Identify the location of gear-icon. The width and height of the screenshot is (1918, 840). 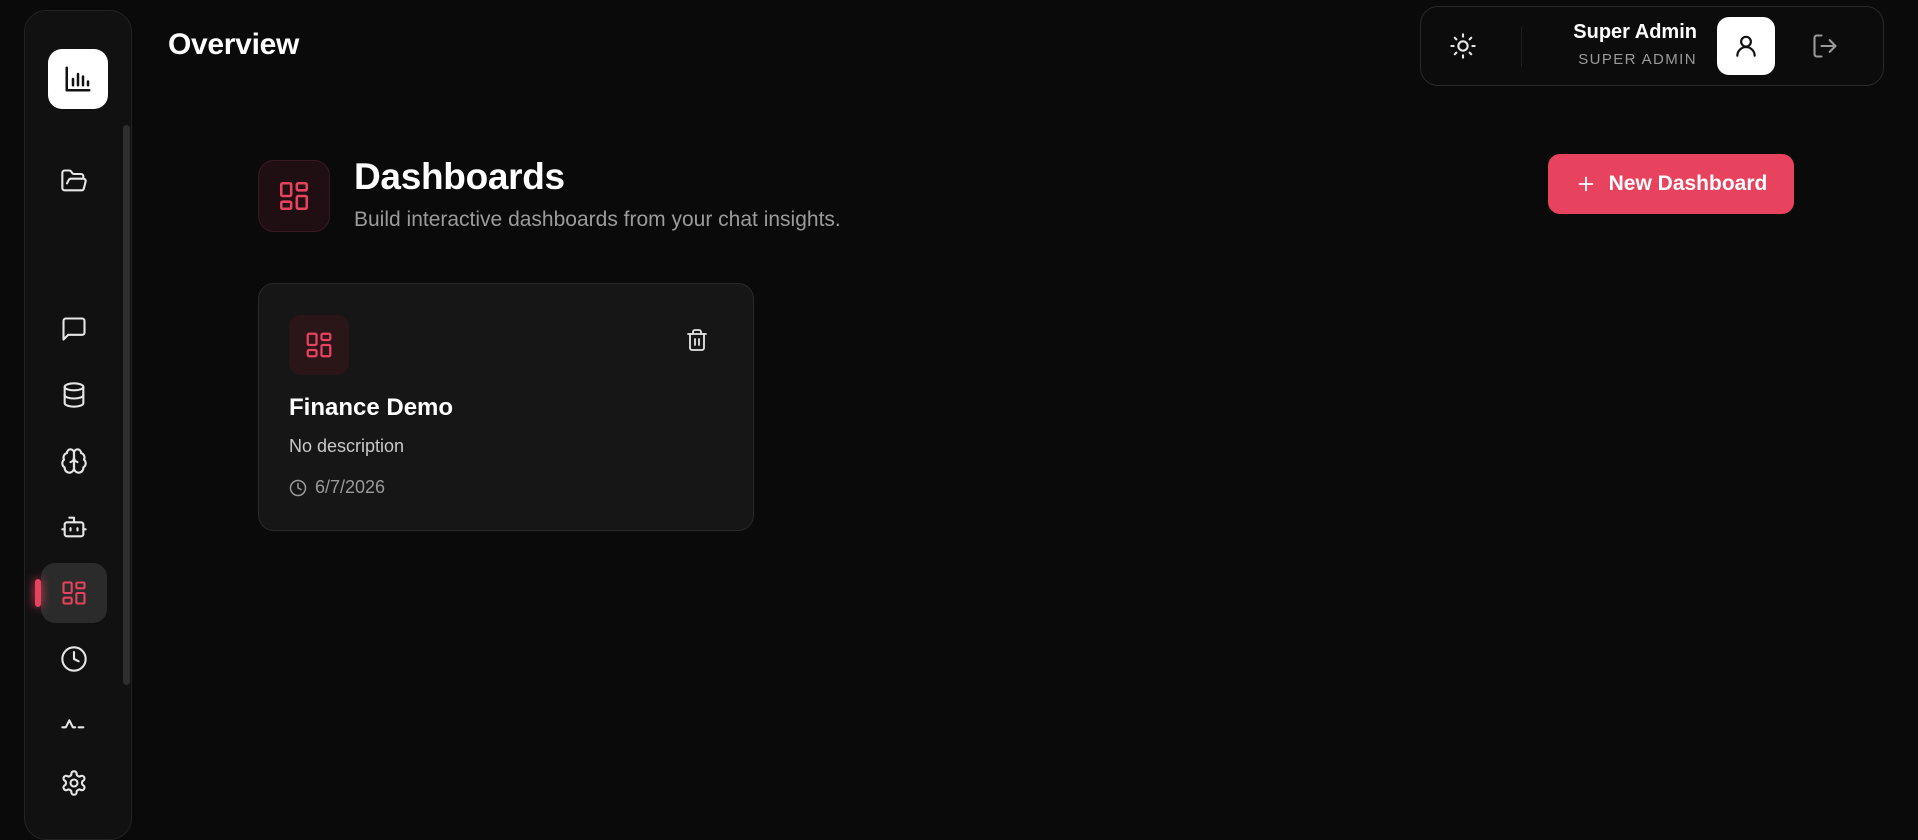
(74, 783).